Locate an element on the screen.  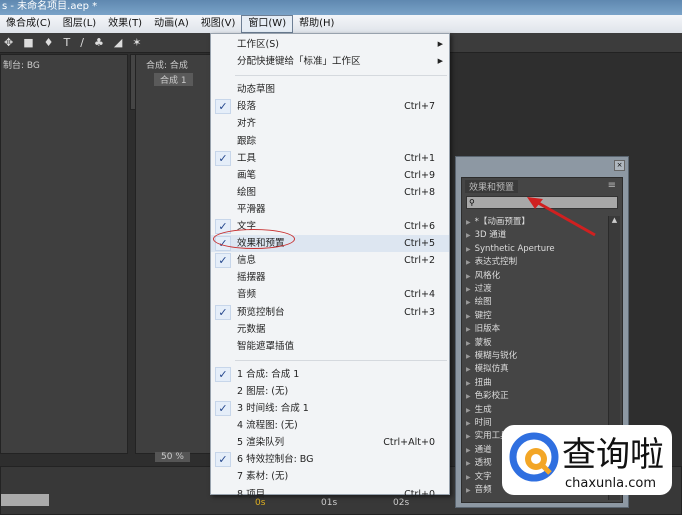
effect-category: ▶ 键控 is located at coordinates (536, 316).